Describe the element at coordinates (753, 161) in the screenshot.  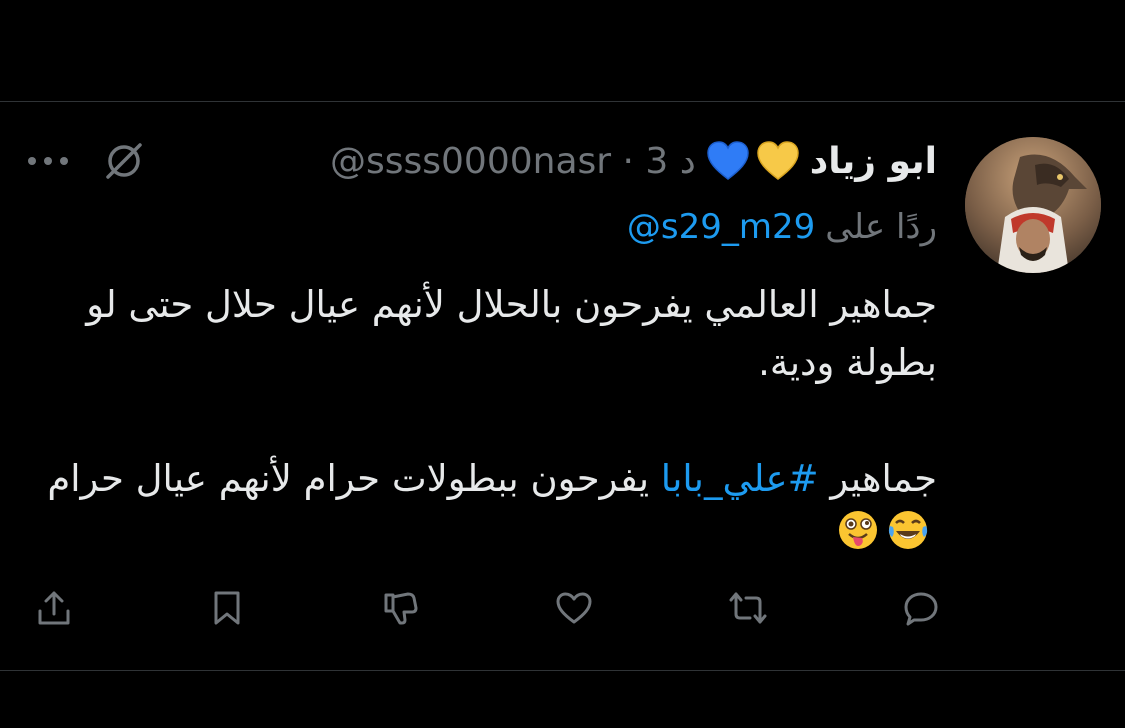
I see `author-badges` at that location.